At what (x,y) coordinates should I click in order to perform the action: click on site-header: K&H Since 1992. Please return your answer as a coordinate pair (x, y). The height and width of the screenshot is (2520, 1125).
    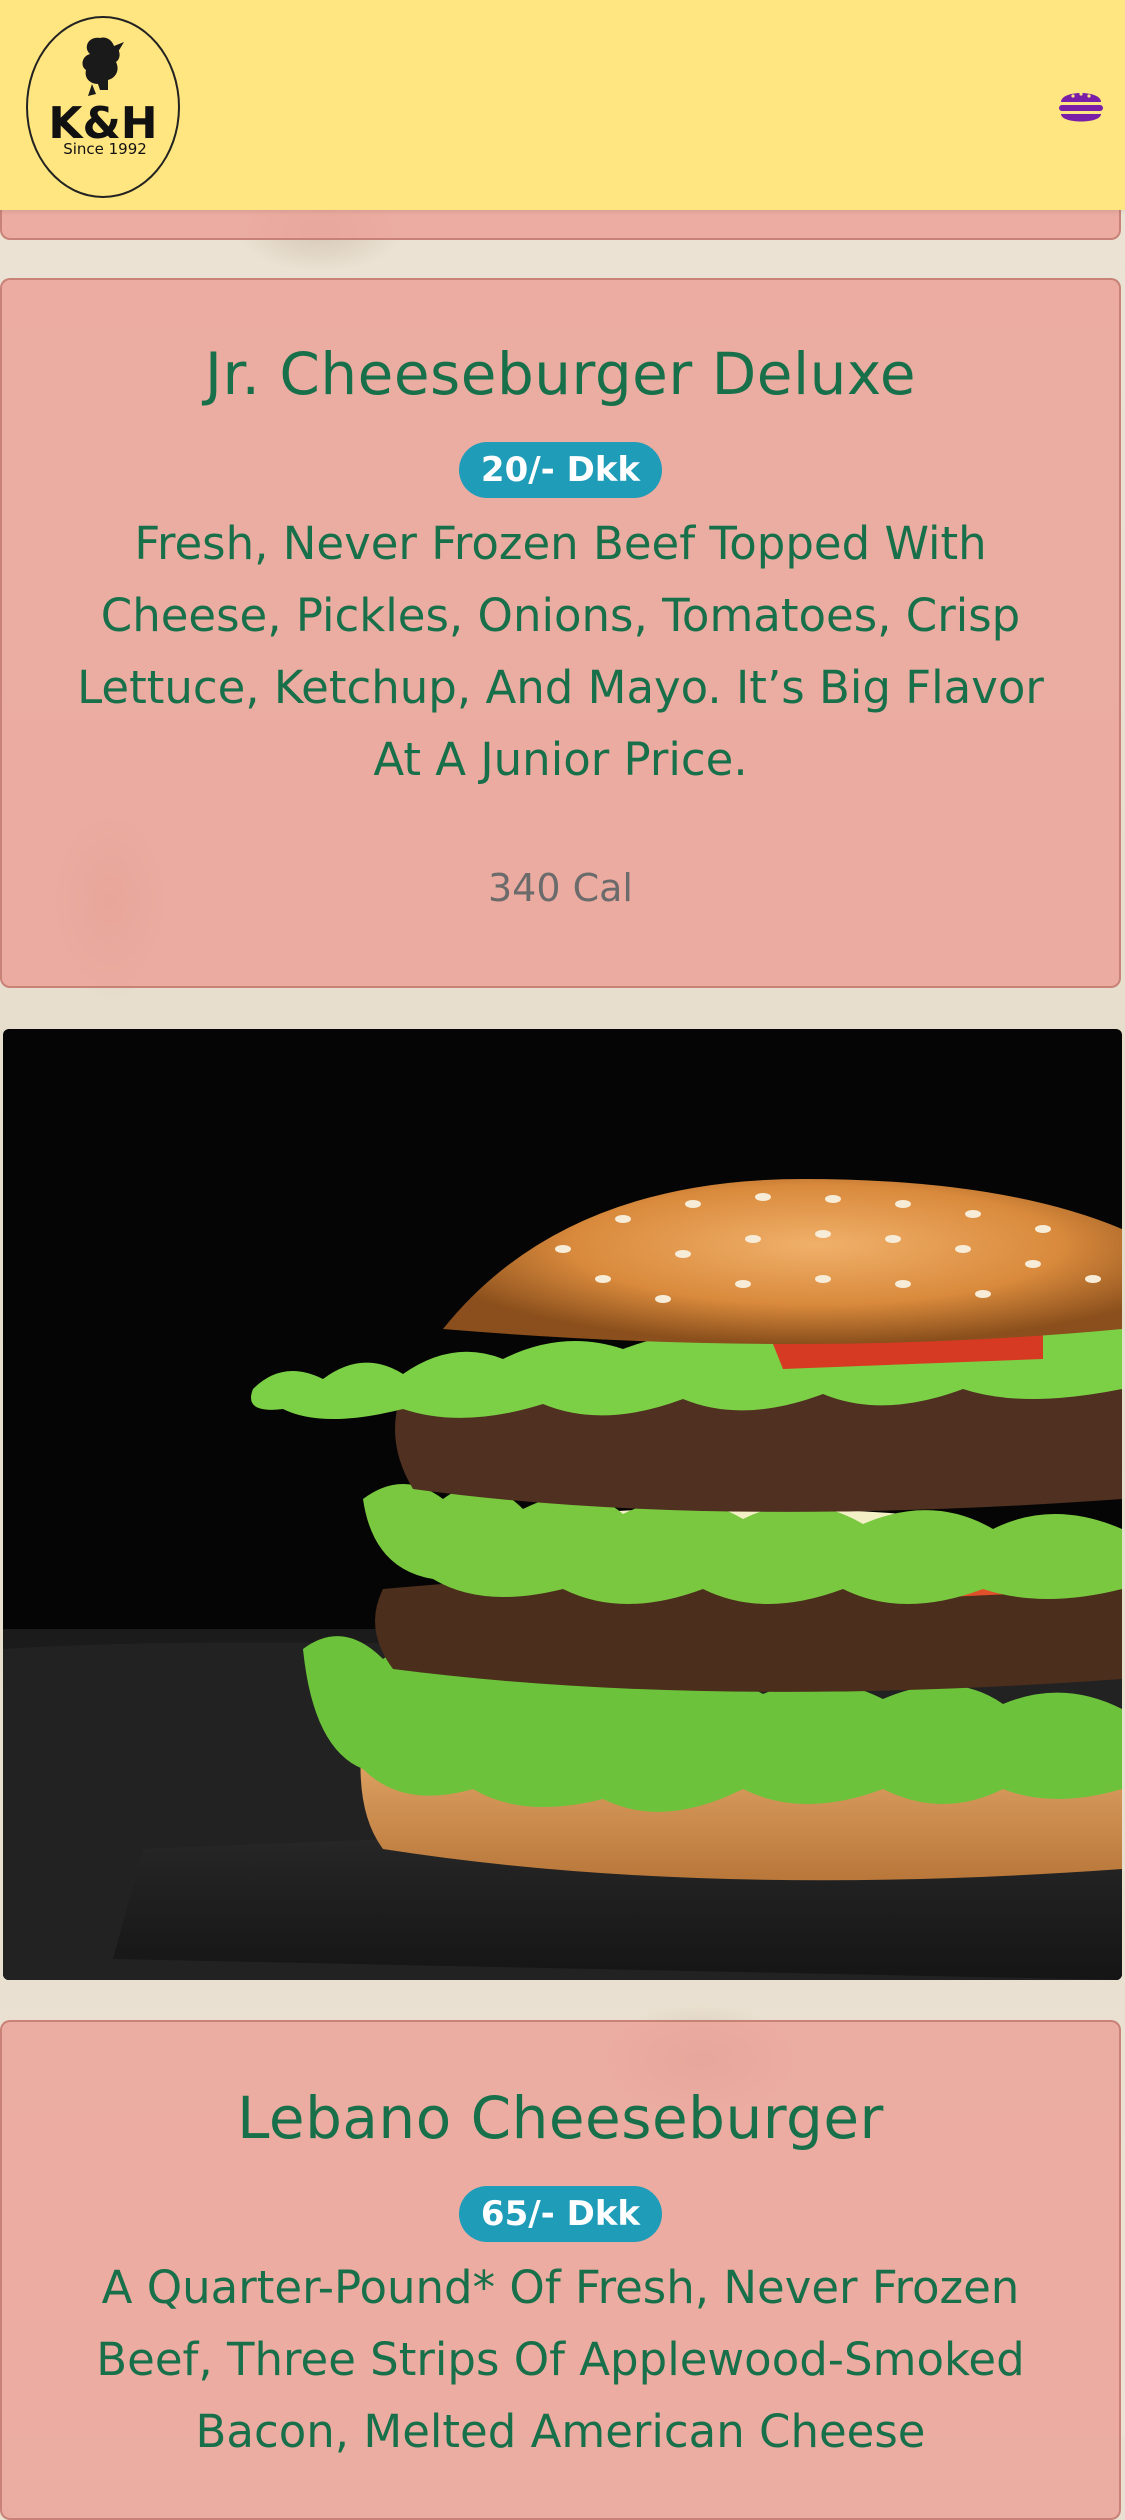
    Looking at the image, I should click on (562, 105).